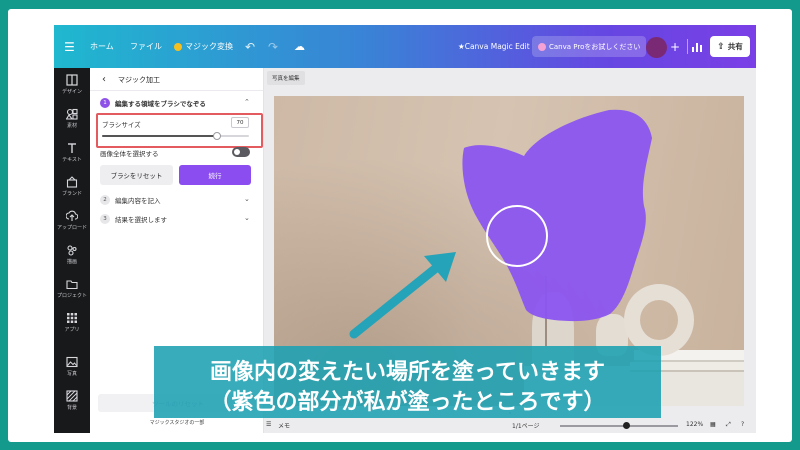  I want to click on notes-button: メモ, so click(284, 425).